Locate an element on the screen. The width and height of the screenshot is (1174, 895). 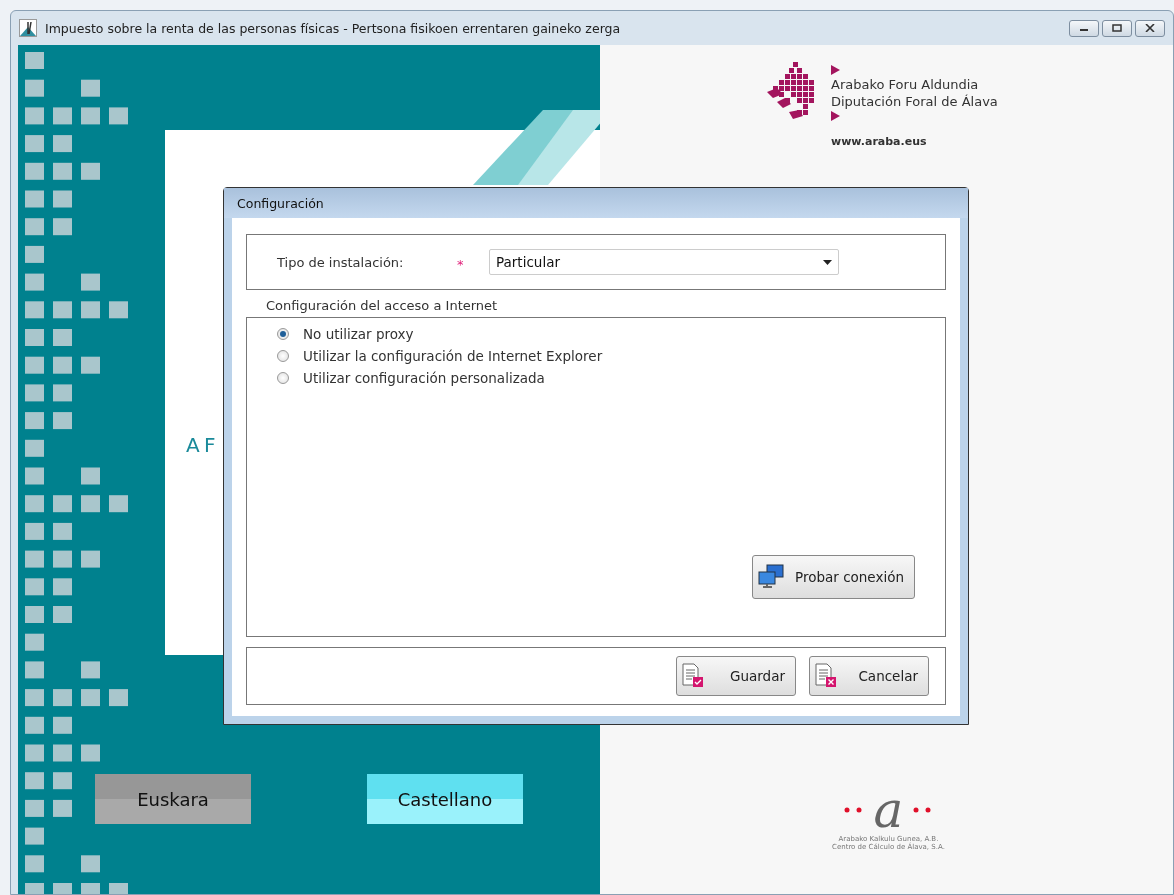
dialog-title: Configuración is located at coordinates (596, 203).